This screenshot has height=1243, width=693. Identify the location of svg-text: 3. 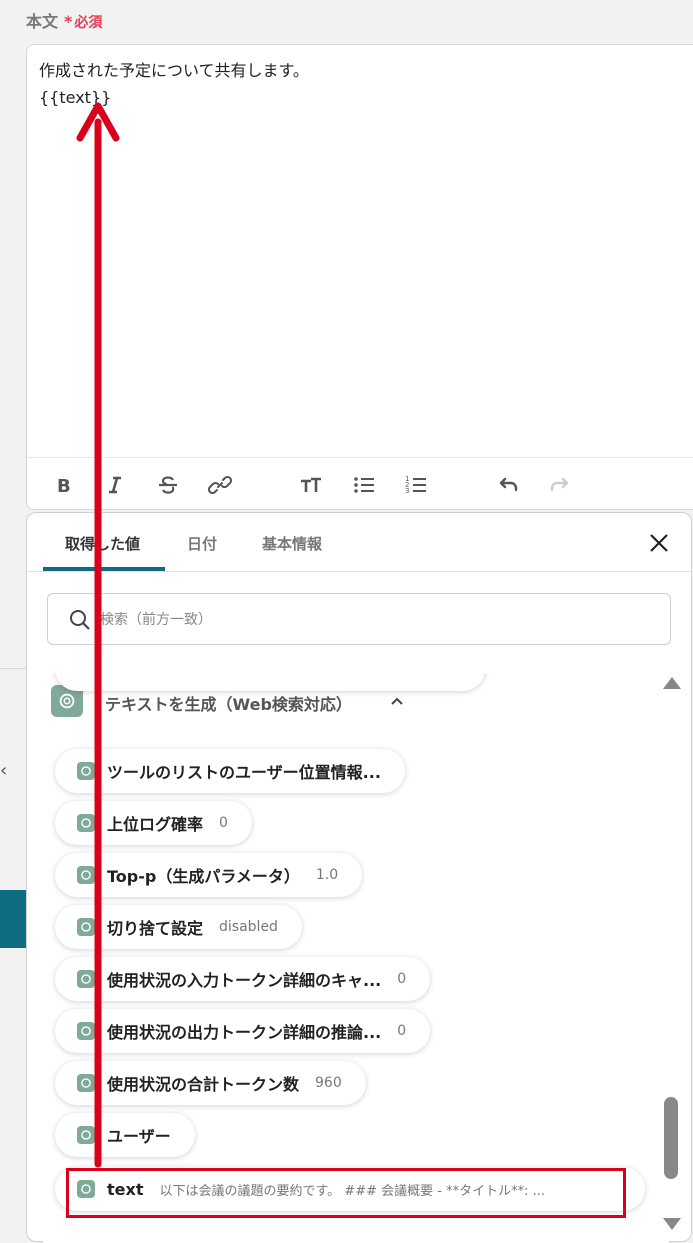
(407, 491).